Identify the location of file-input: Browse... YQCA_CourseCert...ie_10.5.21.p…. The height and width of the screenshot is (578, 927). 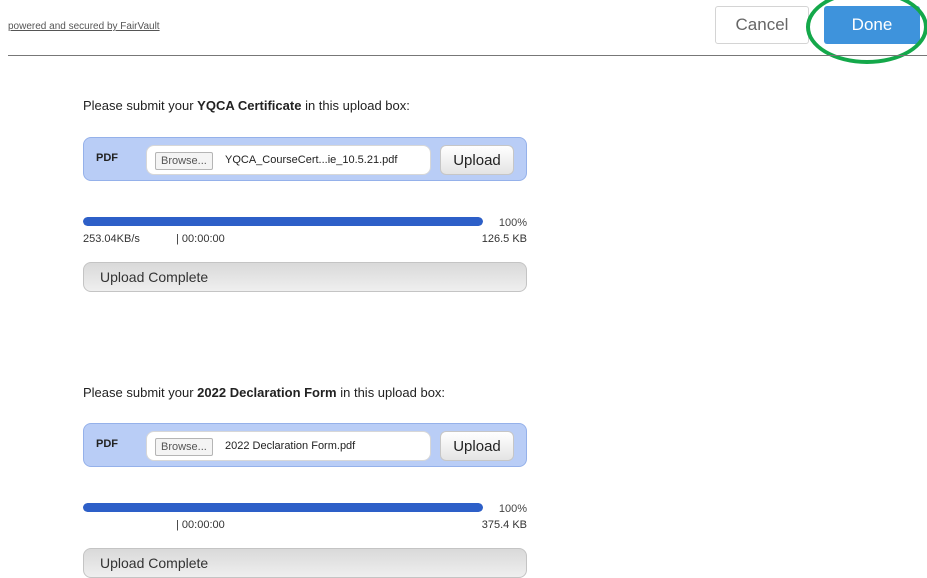
(288, 160).